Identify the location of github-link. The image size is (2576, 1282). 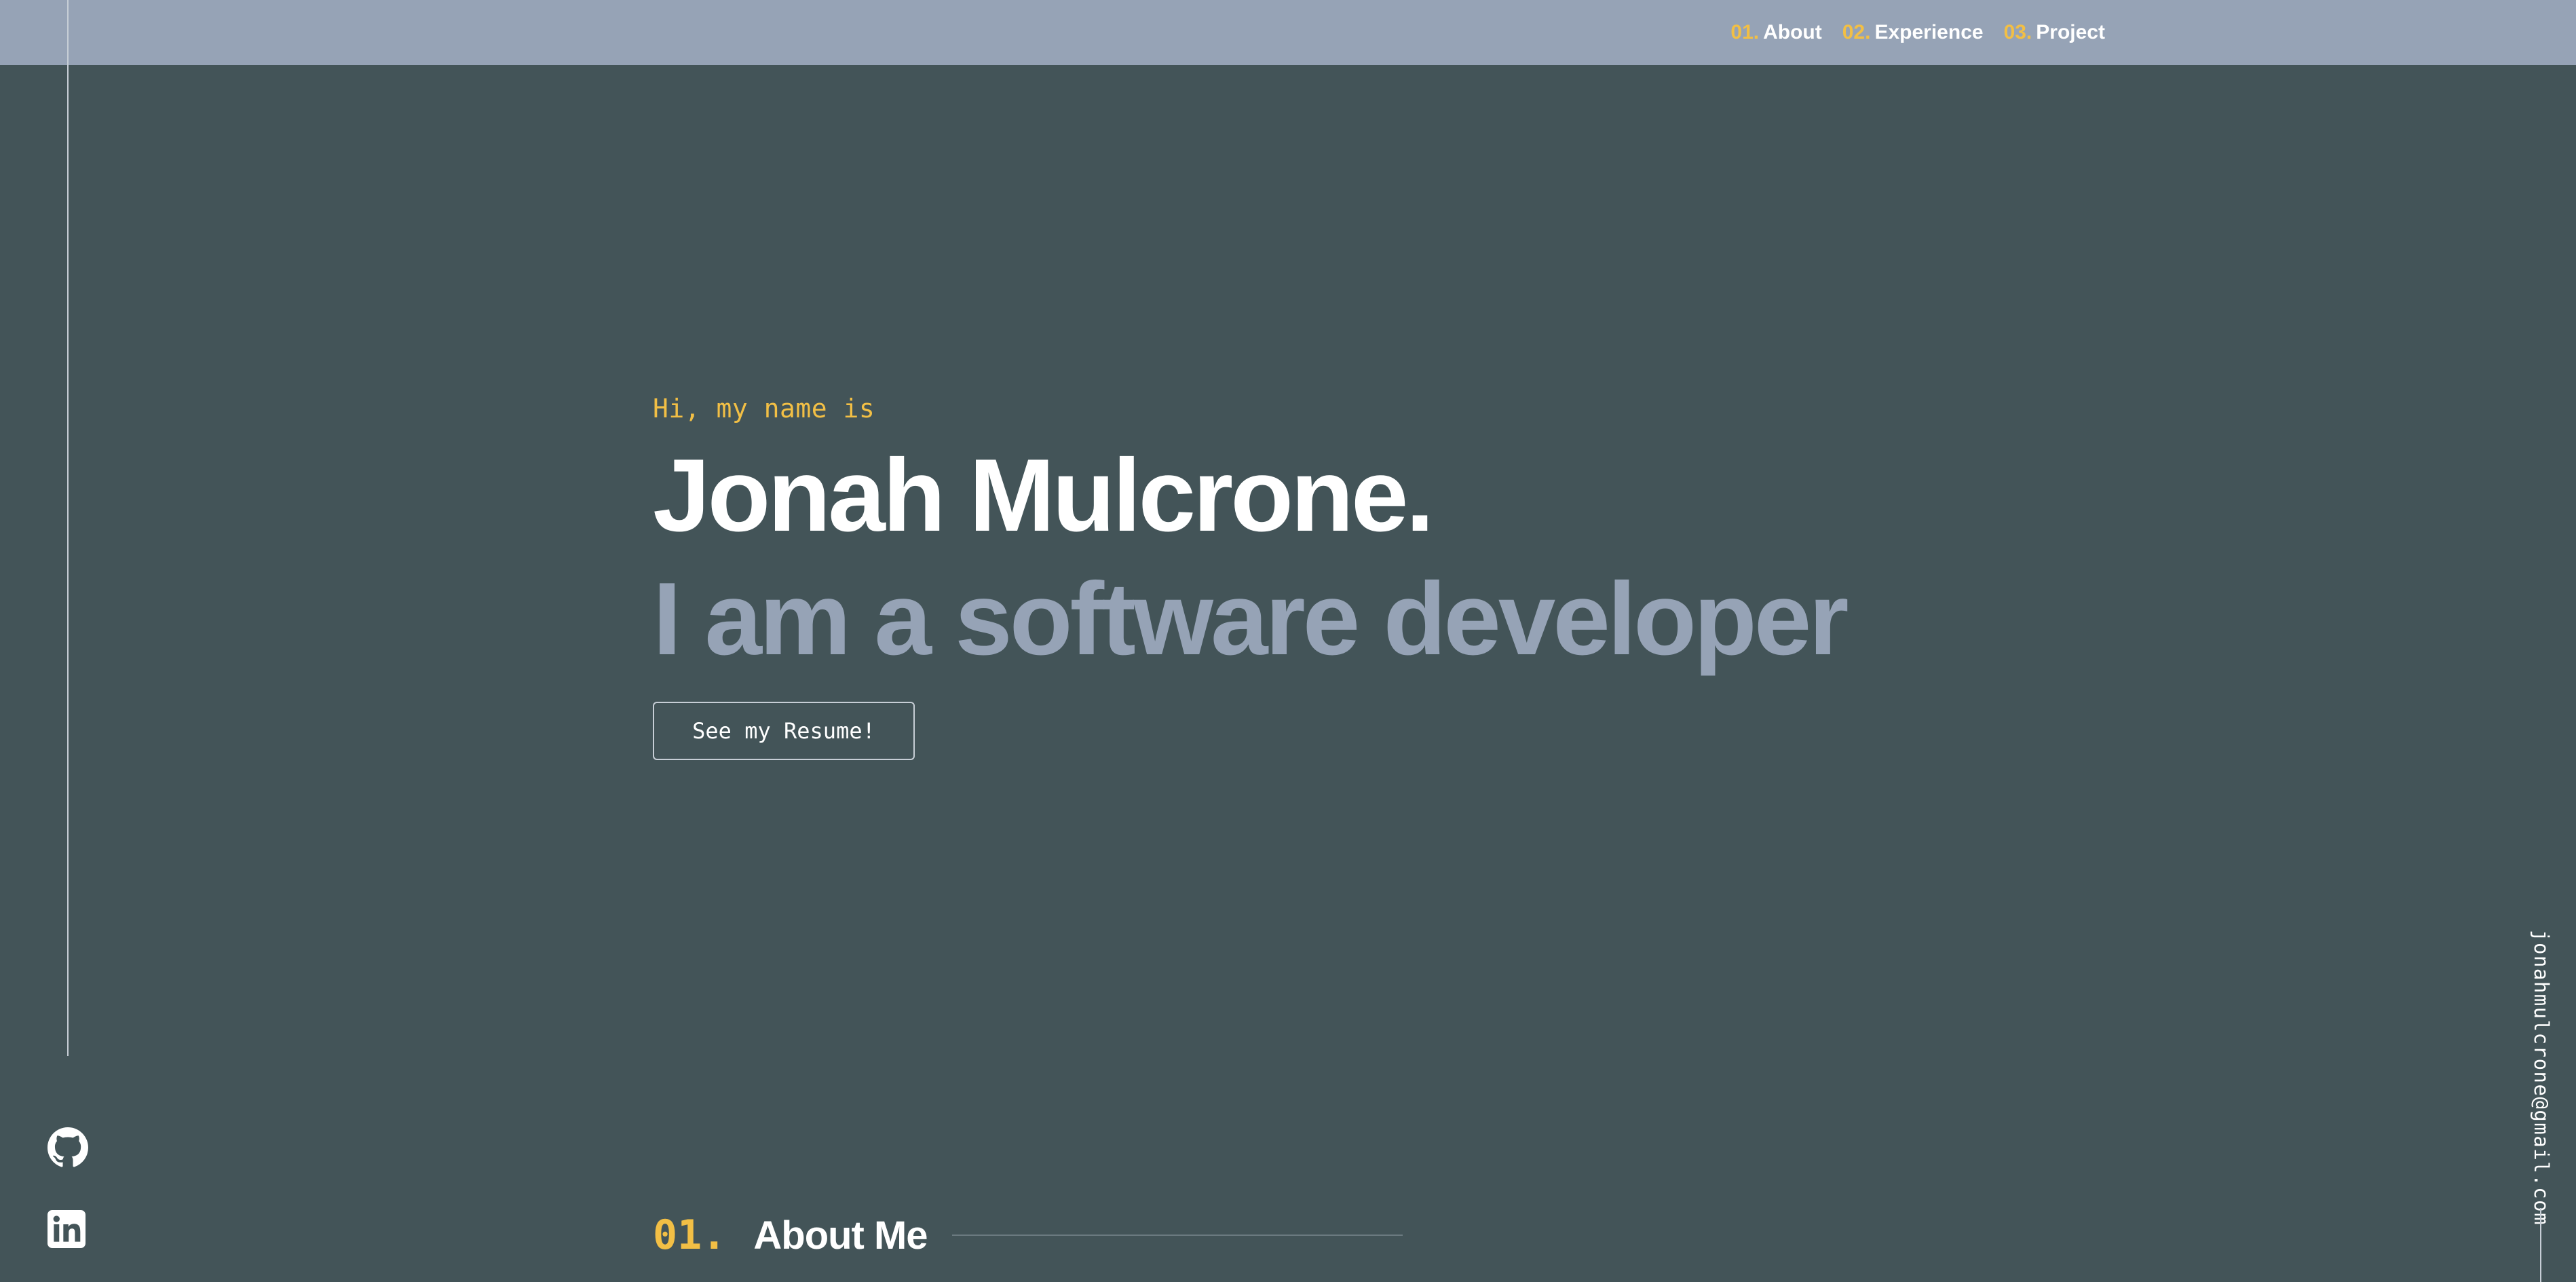
(68, 1147).